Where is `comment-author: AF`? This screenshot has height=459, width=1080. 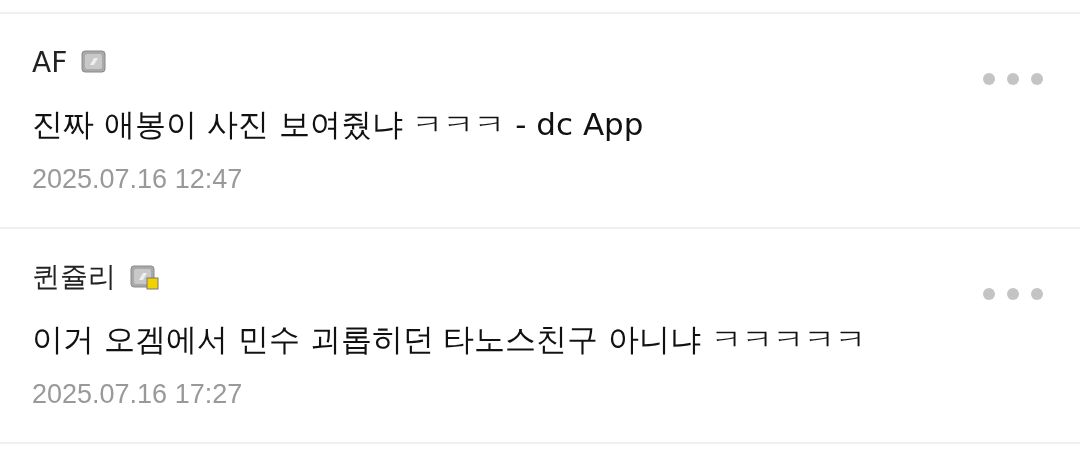 comment-author: AF is located at coordinates (50, 62).